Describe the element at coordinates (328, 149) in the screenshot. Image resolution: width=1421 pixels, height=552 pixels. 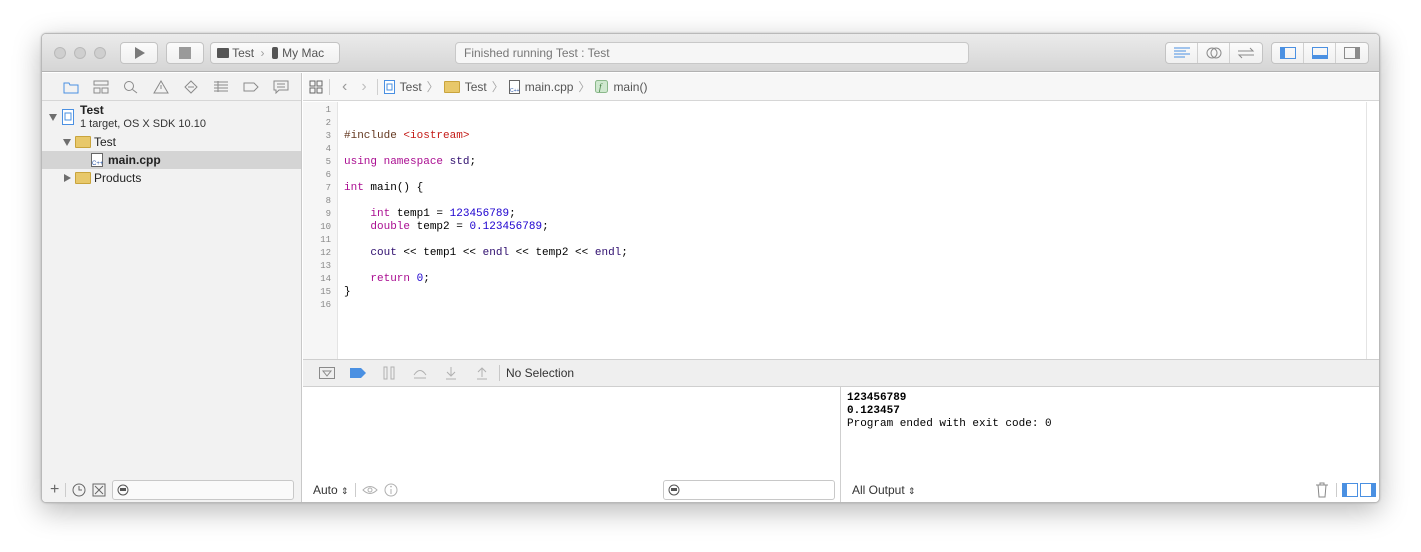
I see `line-number: 4` at that location.